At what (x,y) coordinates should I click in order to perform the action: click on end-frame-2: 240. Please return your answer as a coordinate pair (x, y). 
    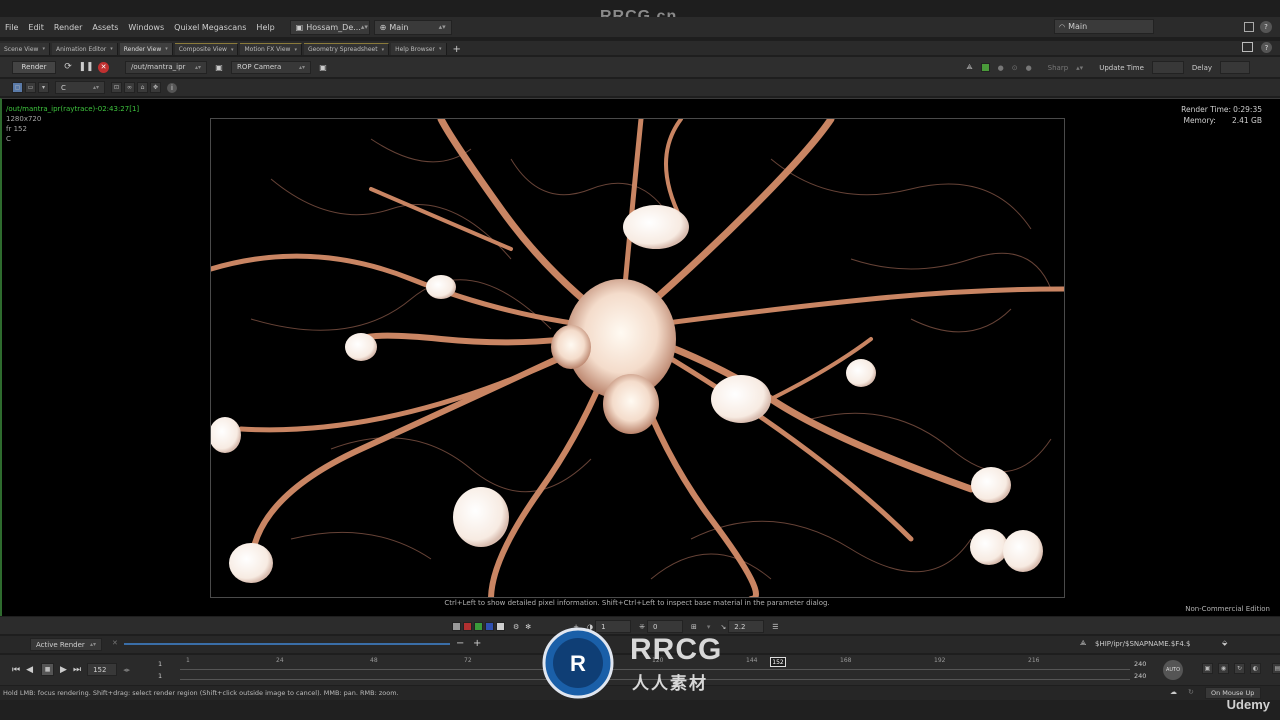
    Looking at the image, I should click on (1140, 676).